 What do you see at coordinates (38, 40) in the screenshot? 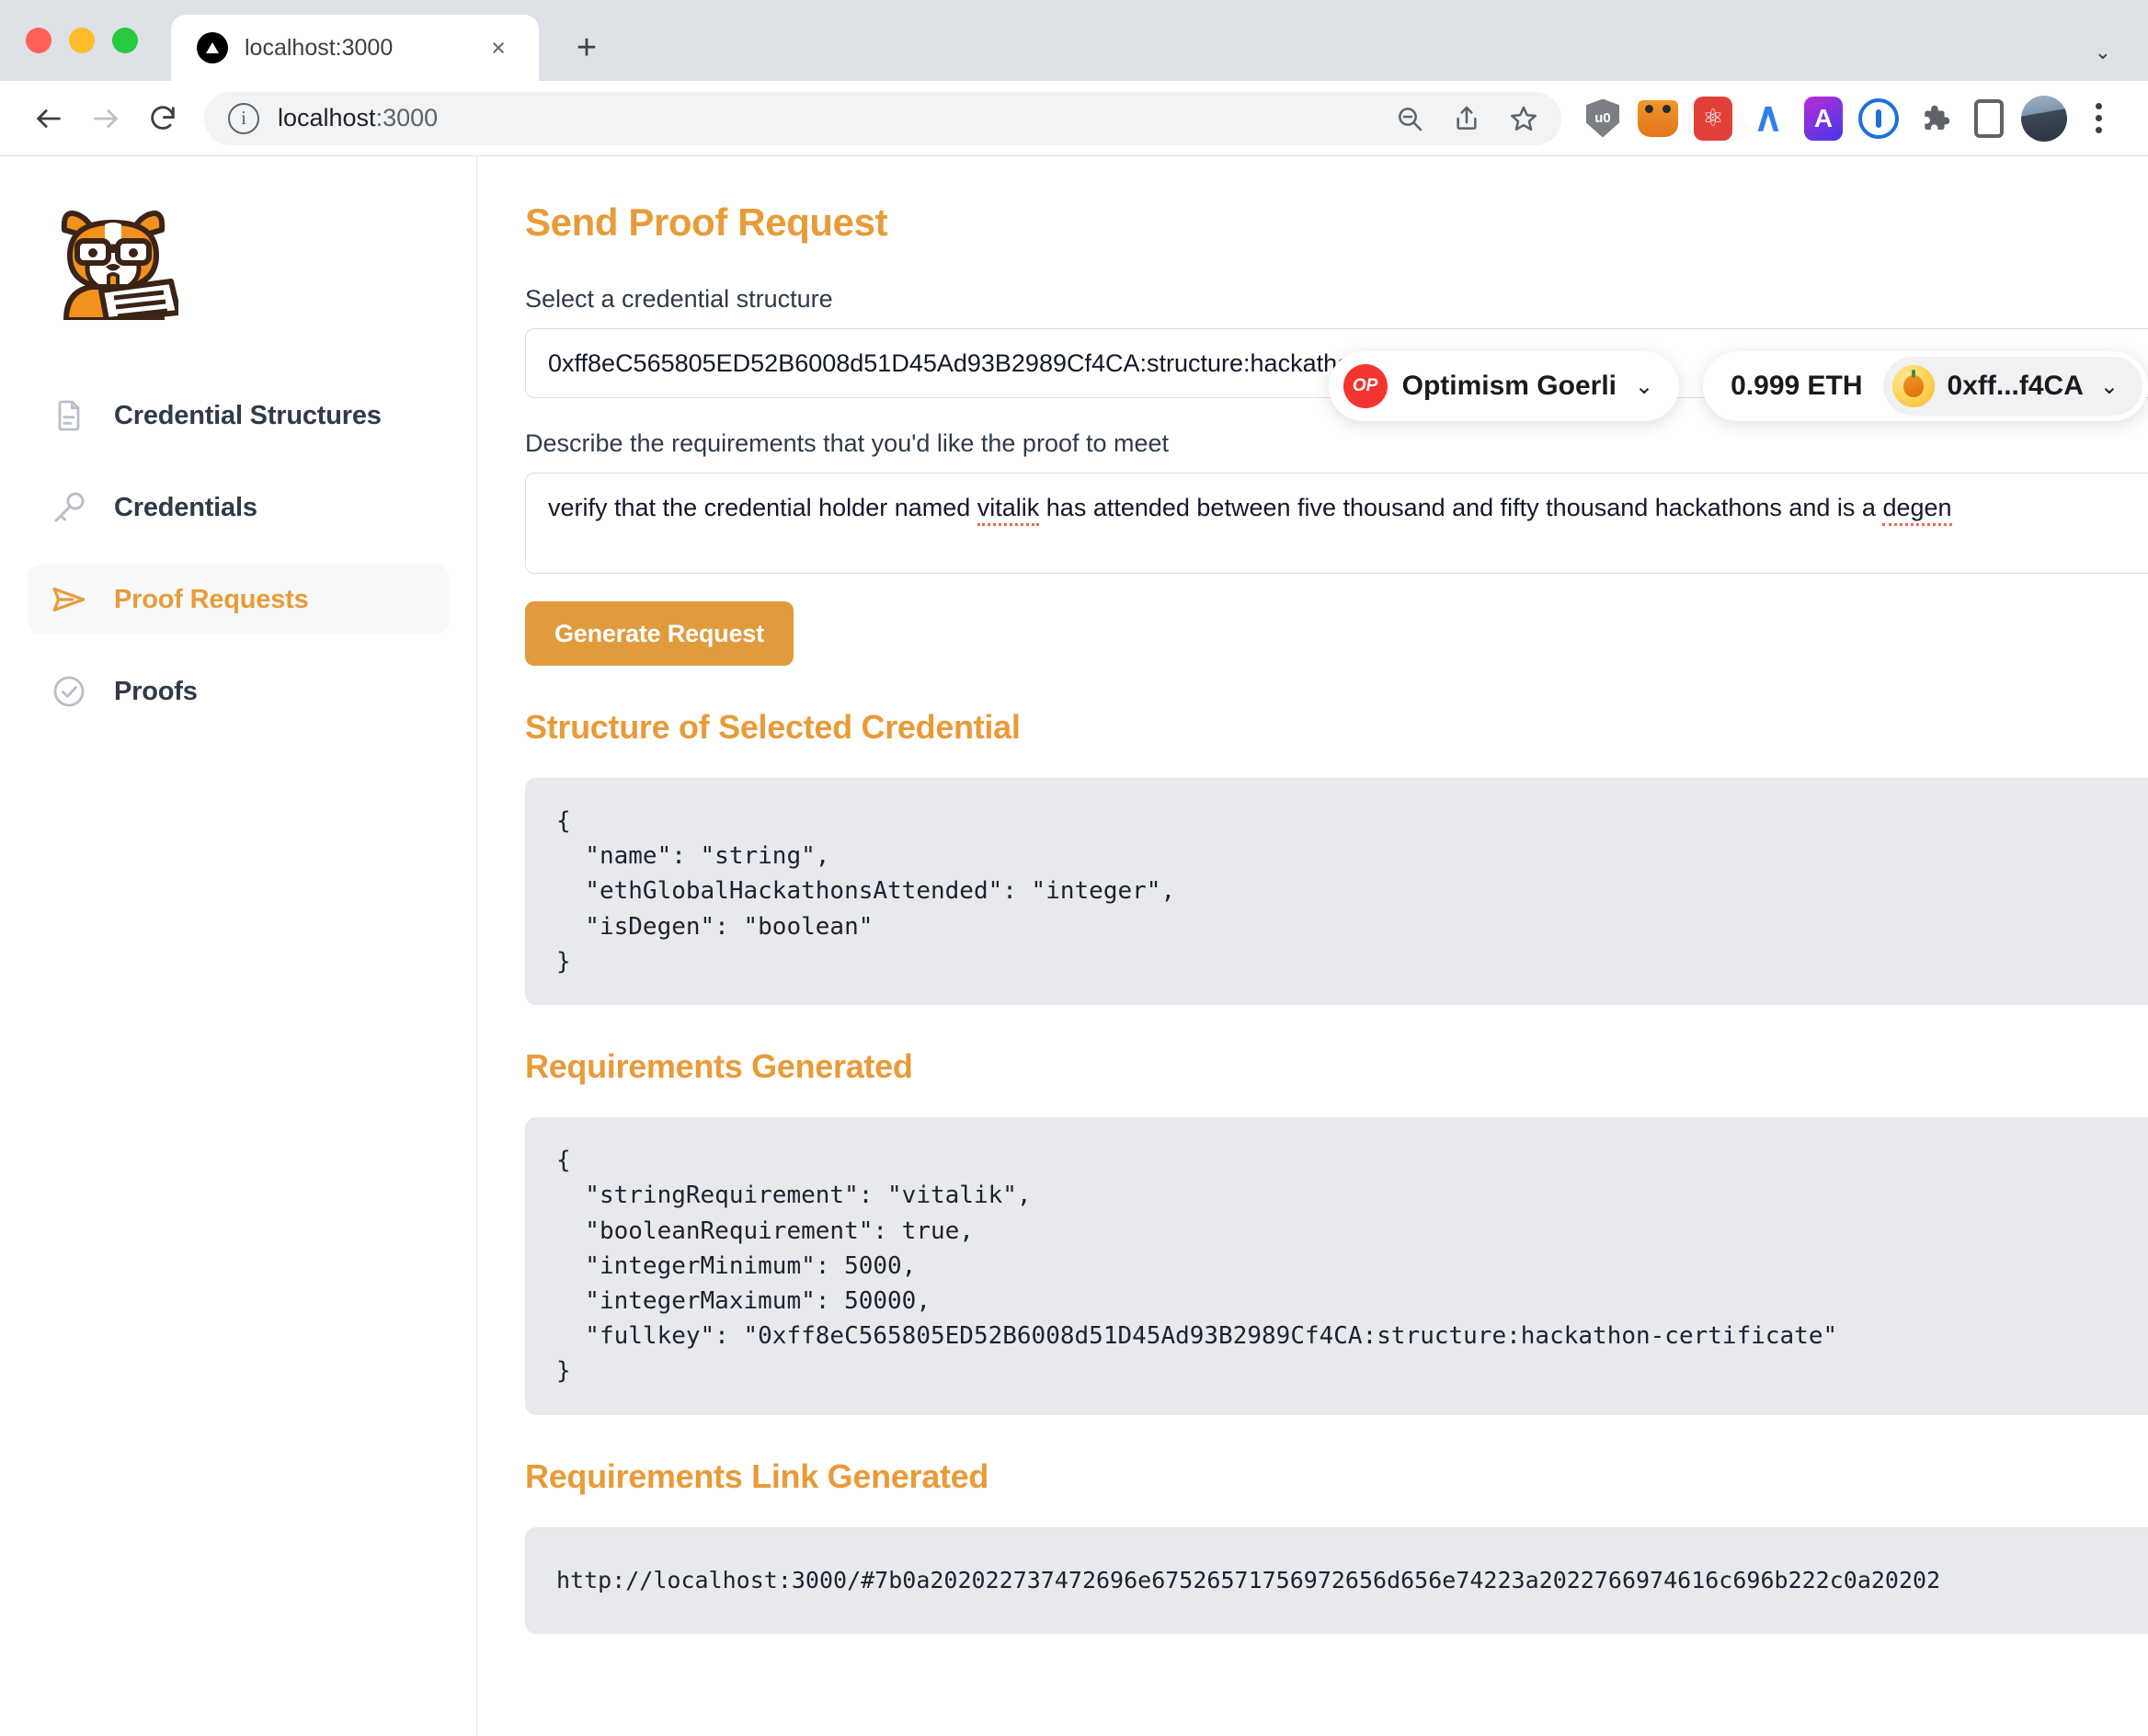
I see `close-window-button` at bounding box center [38, 40].